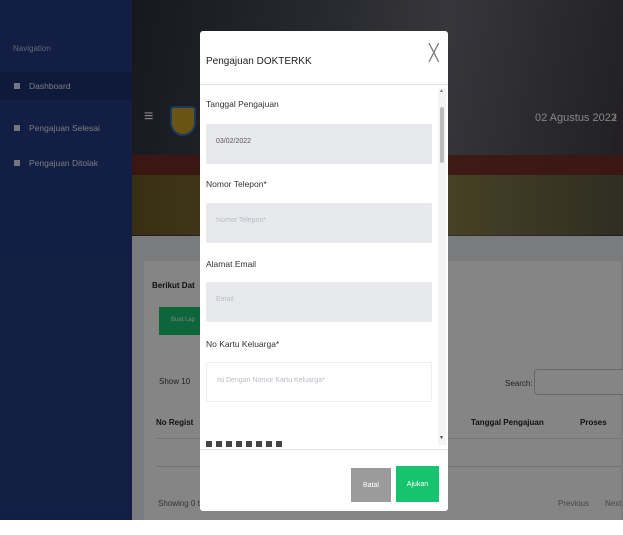 This screenshot has height=535, width=623. What do you see at coordinates (259, 61) in the screenshot?
I see `modal-title: Pengajuan DOKTERKK` at bounding box center [259, 61].